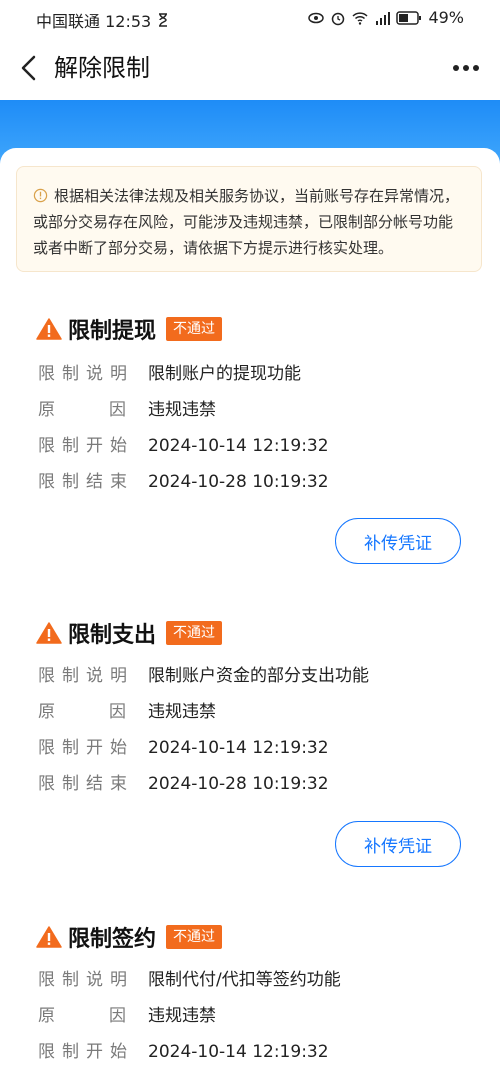  Describe the element at coordinates (163, 20) in the screenshot. I see `hourglass-icon` at that location.